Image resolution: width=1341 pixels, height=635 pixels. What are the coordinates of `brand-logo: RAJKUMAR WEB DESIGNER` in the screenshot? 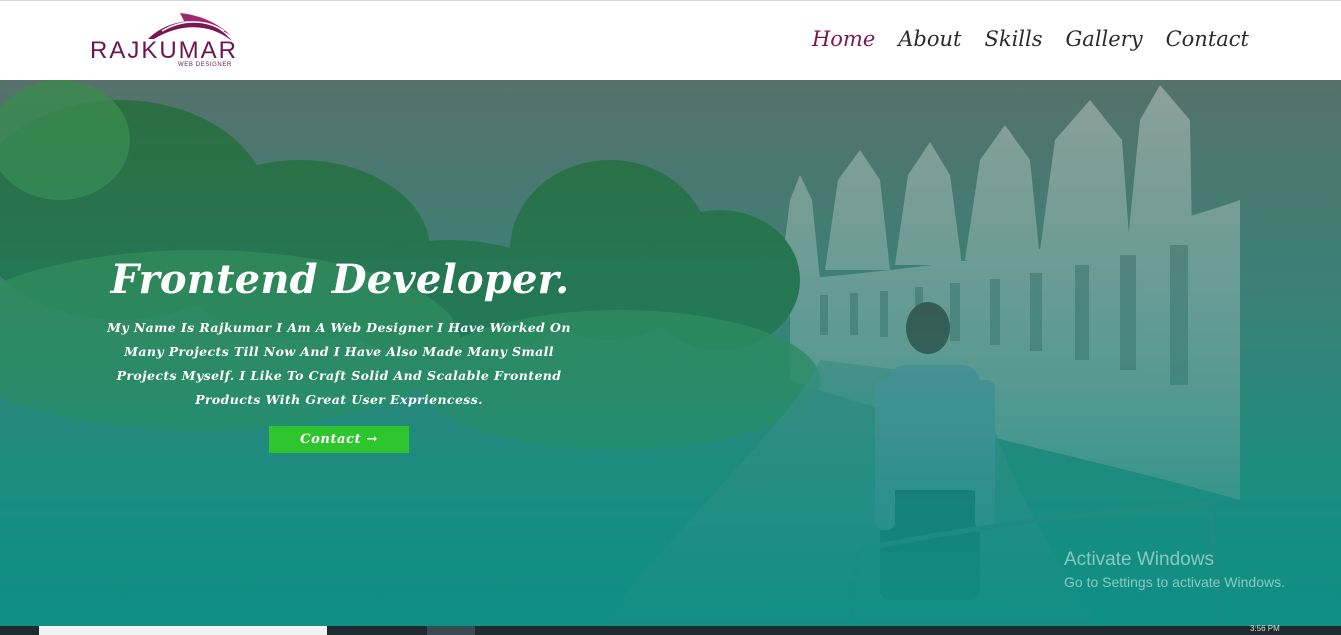 It's located at (165, 41).